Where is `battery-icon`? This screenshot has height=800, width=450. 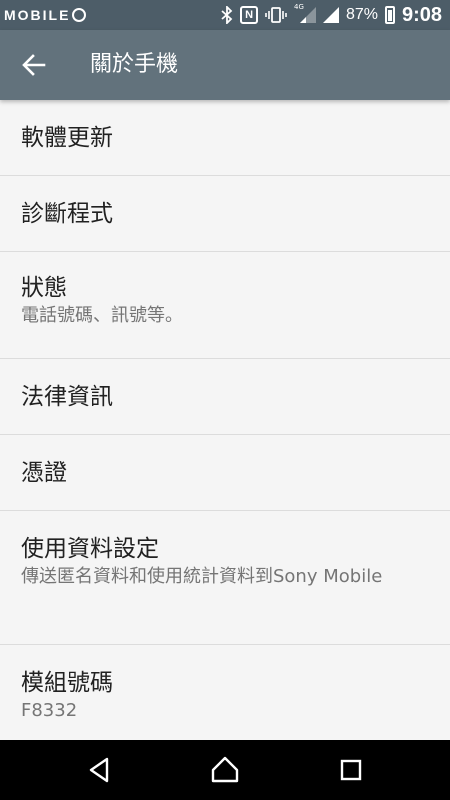 battery-icon is located at coordinates (389, 15).